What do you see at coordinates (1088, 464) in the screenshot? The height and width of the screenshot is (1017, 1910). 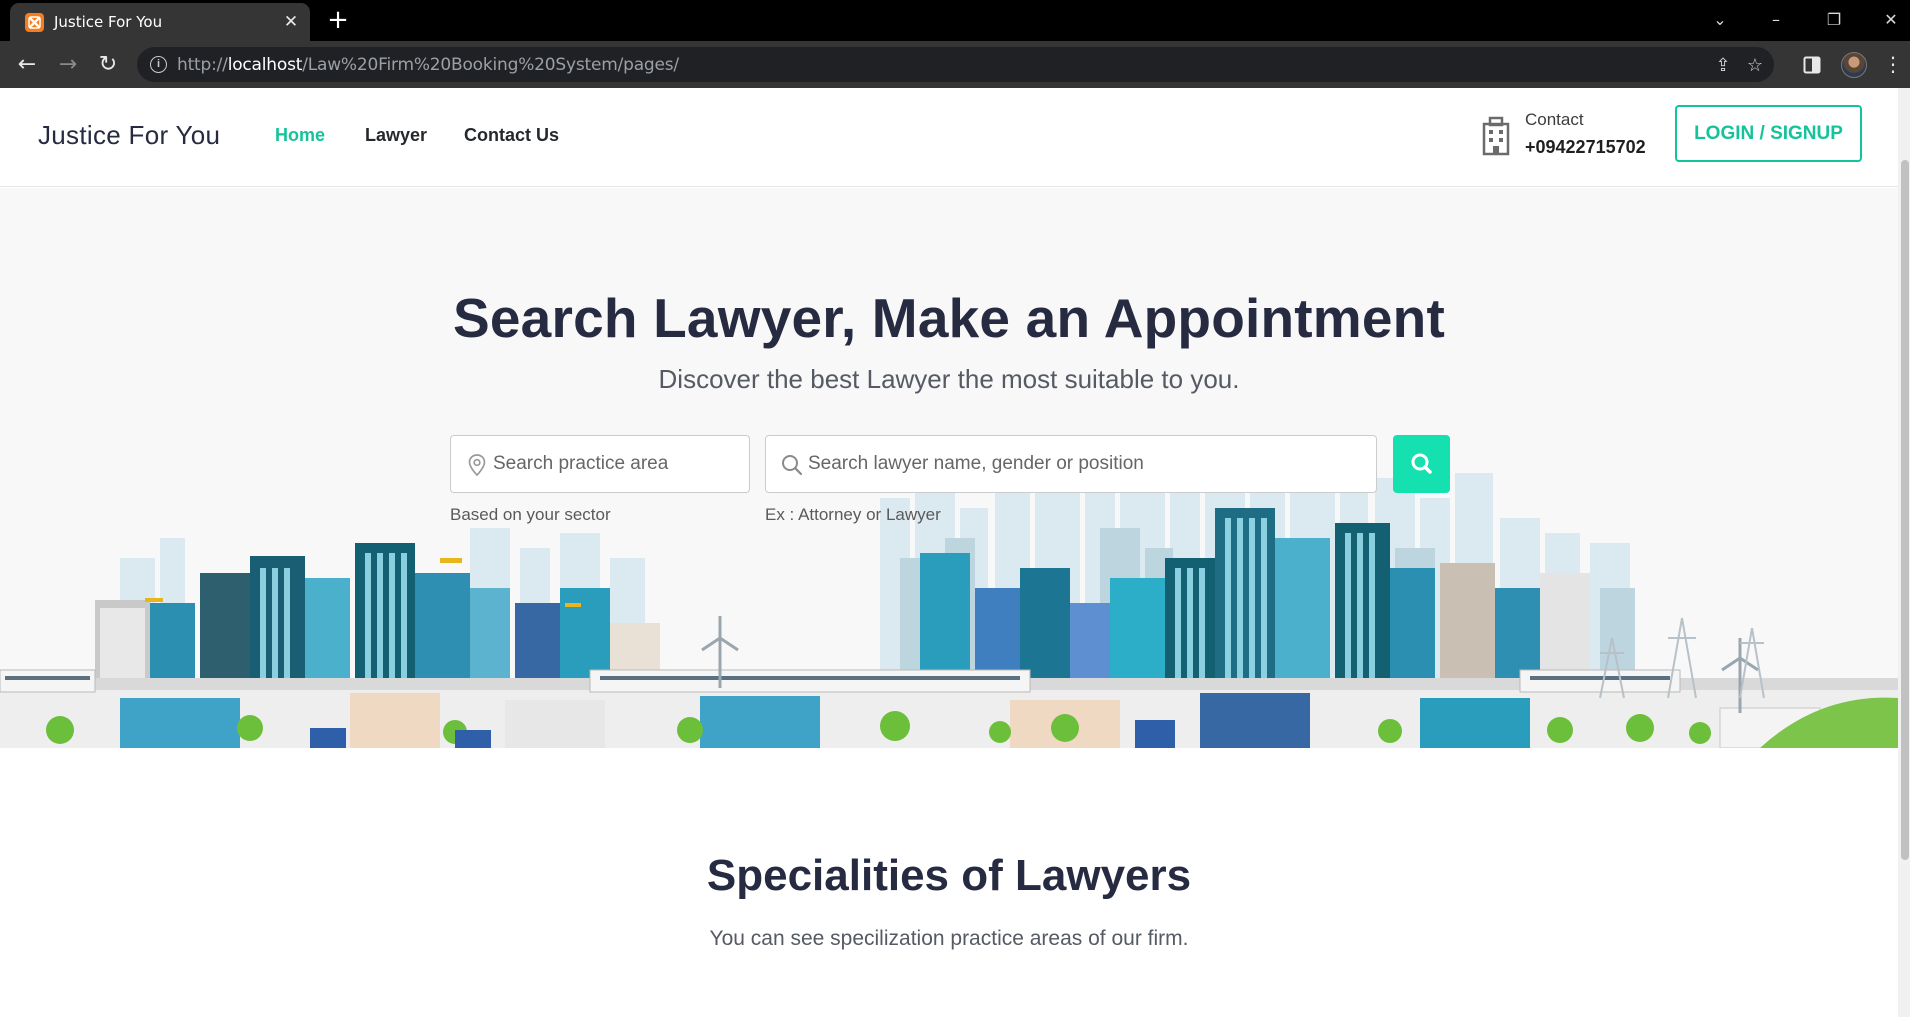 I see `lawyer-search-input` at bounding box center [1088, 464].